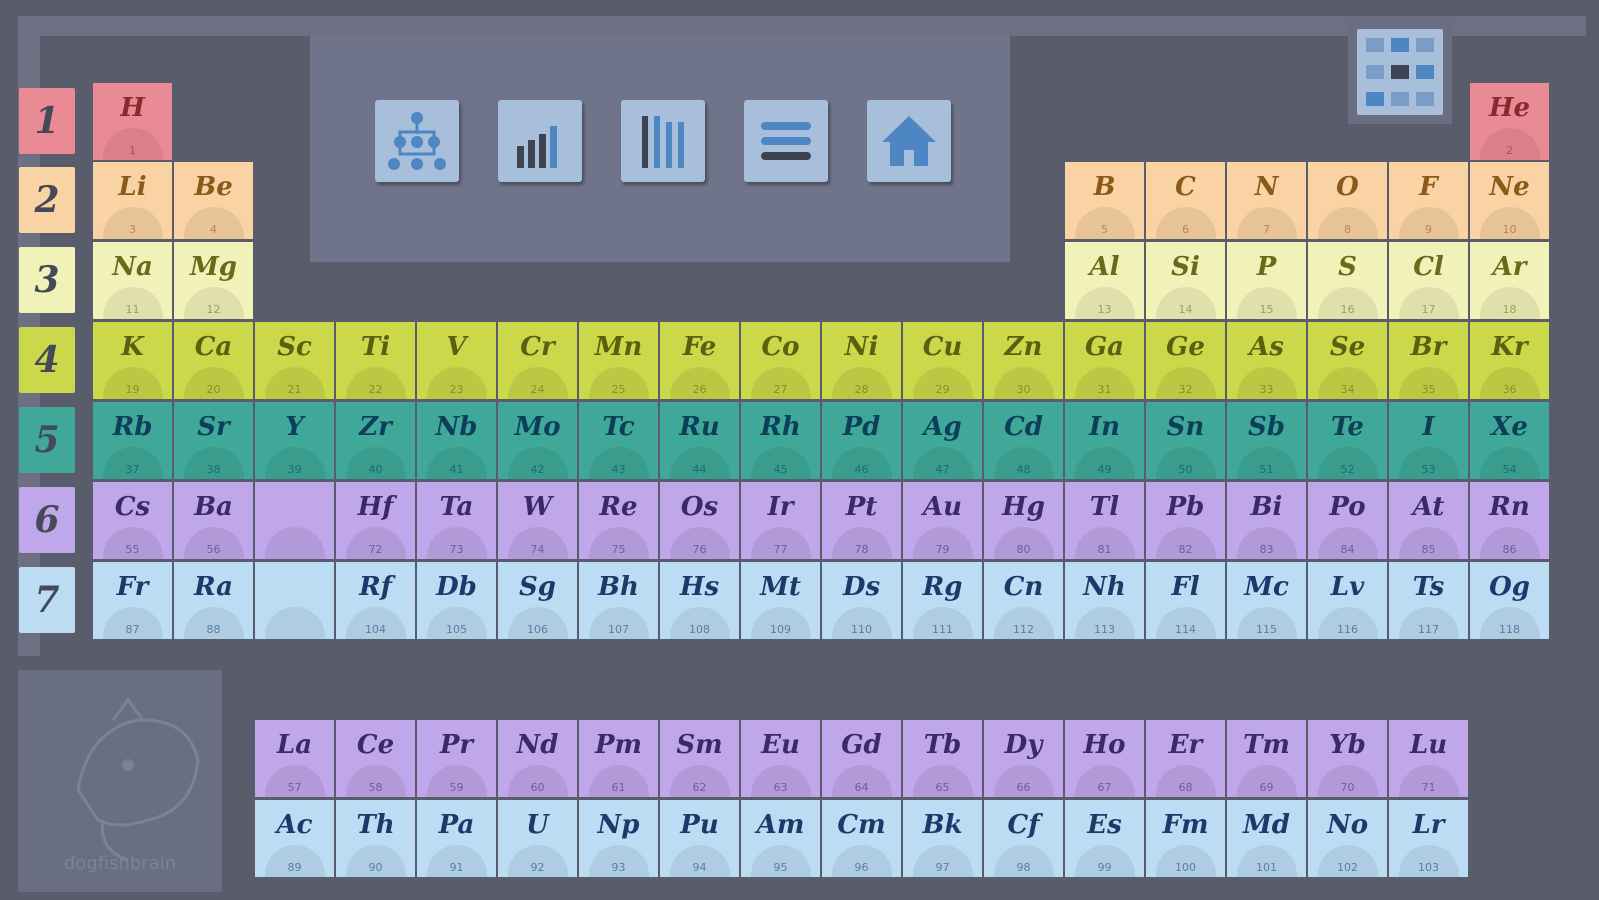  What do you see at coordinates (909, 141) in the screenshot?
I see `home-button` at bounding box center [909, 141].